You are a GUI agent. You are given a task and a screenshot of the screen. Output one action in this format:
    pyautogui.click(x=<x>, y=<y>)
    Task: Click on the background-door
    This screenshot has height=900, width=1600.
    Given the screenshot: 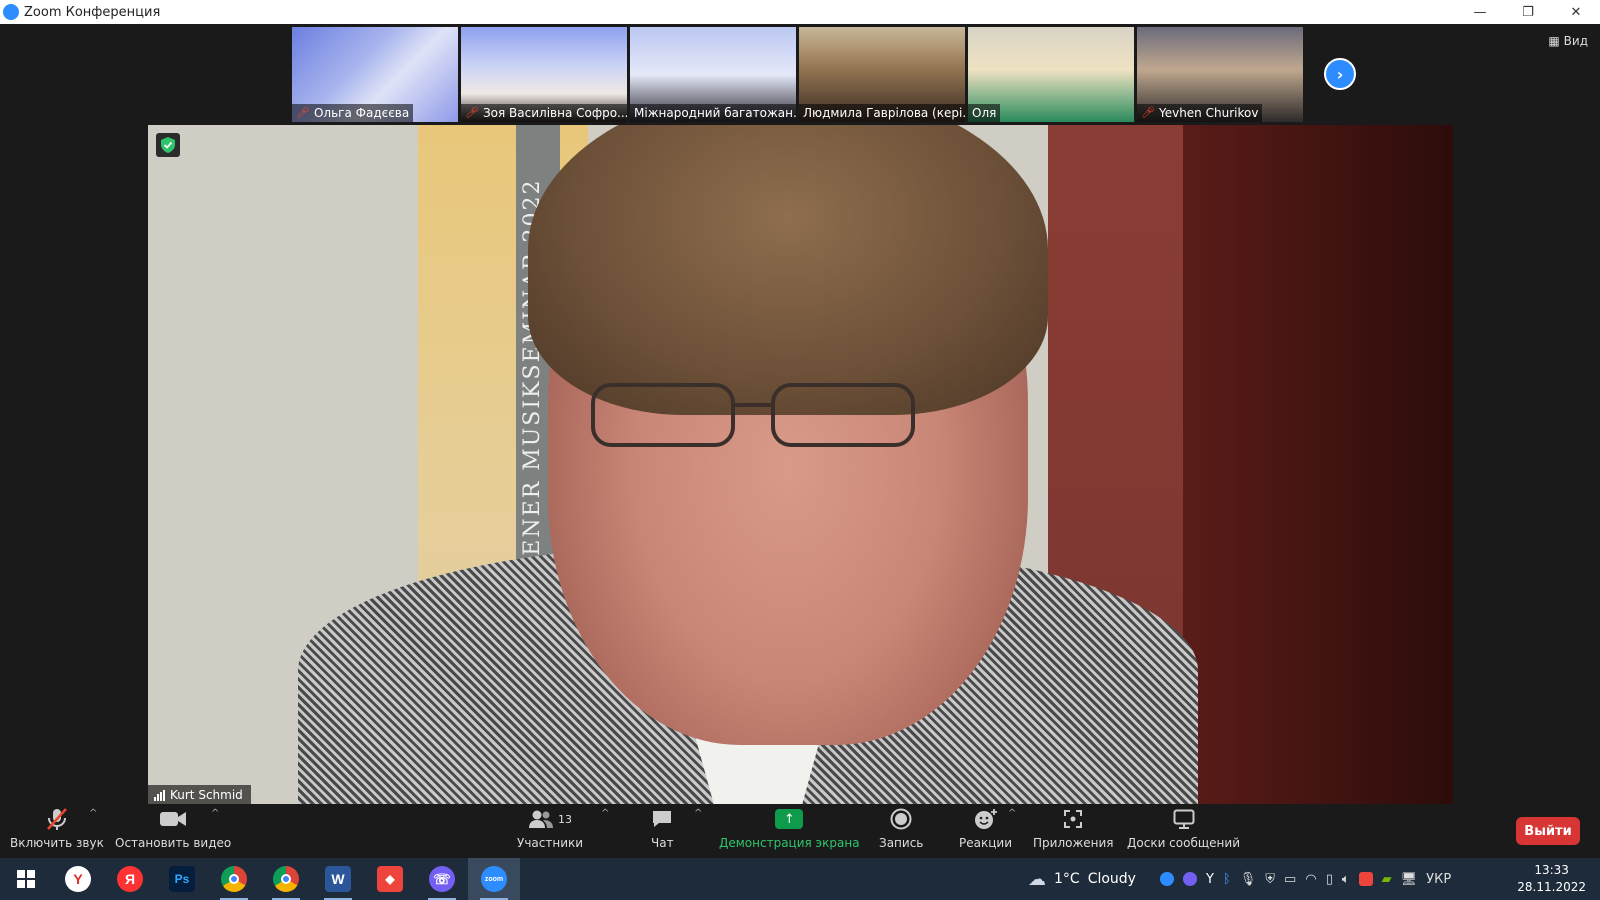 What is the action you would take?
    pyautogui.click(x=1318, y=465)
    